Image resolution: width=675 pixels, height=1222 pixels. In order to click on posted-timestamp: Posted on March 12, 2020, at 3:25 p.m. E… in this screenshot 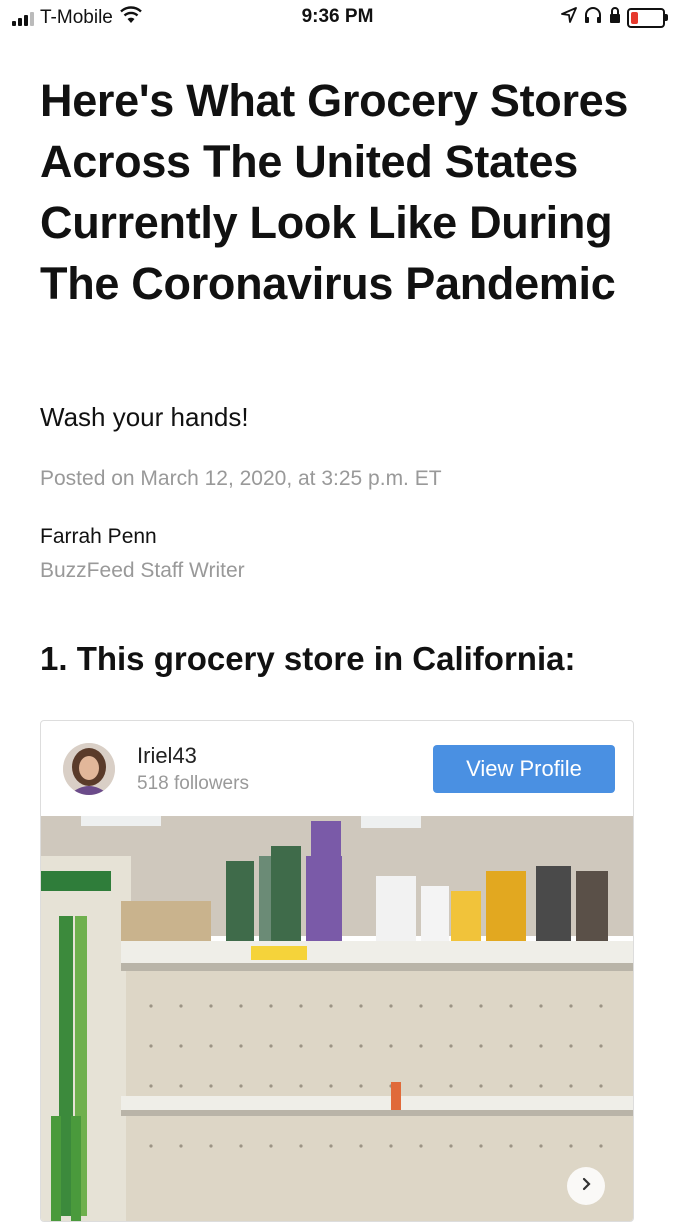, I will do `click(241, 478)`.